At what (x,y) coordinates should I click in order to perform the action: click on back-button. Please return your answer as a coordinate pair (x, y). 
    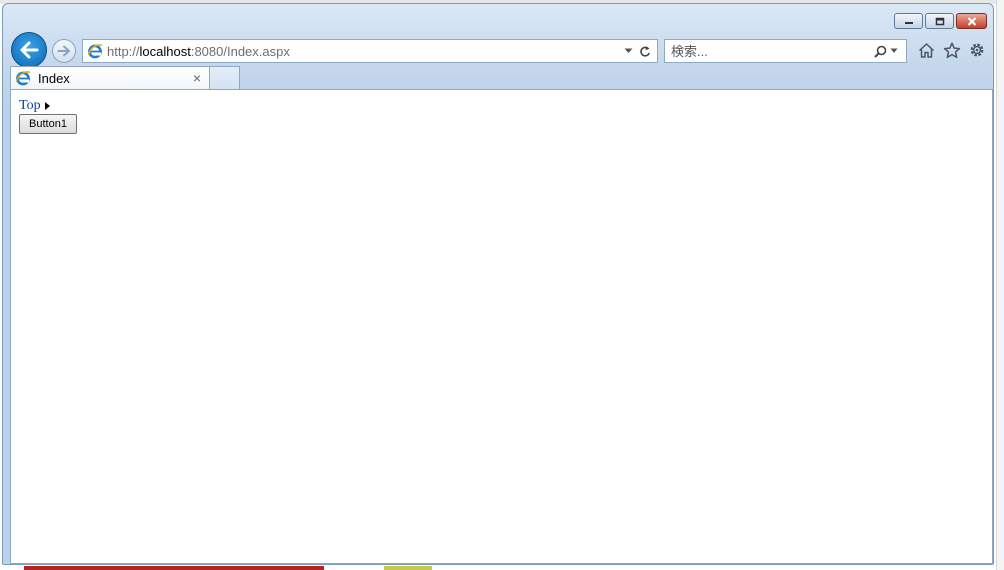
    Looking at the image, I should click on (29, 50).